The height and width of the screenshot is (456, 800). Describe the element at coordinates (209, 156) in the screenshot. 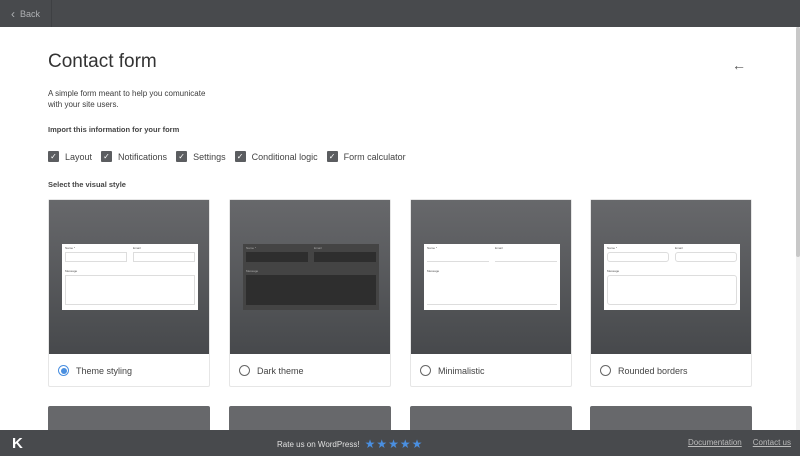

I see `checkbox-label: Settings` at that location.